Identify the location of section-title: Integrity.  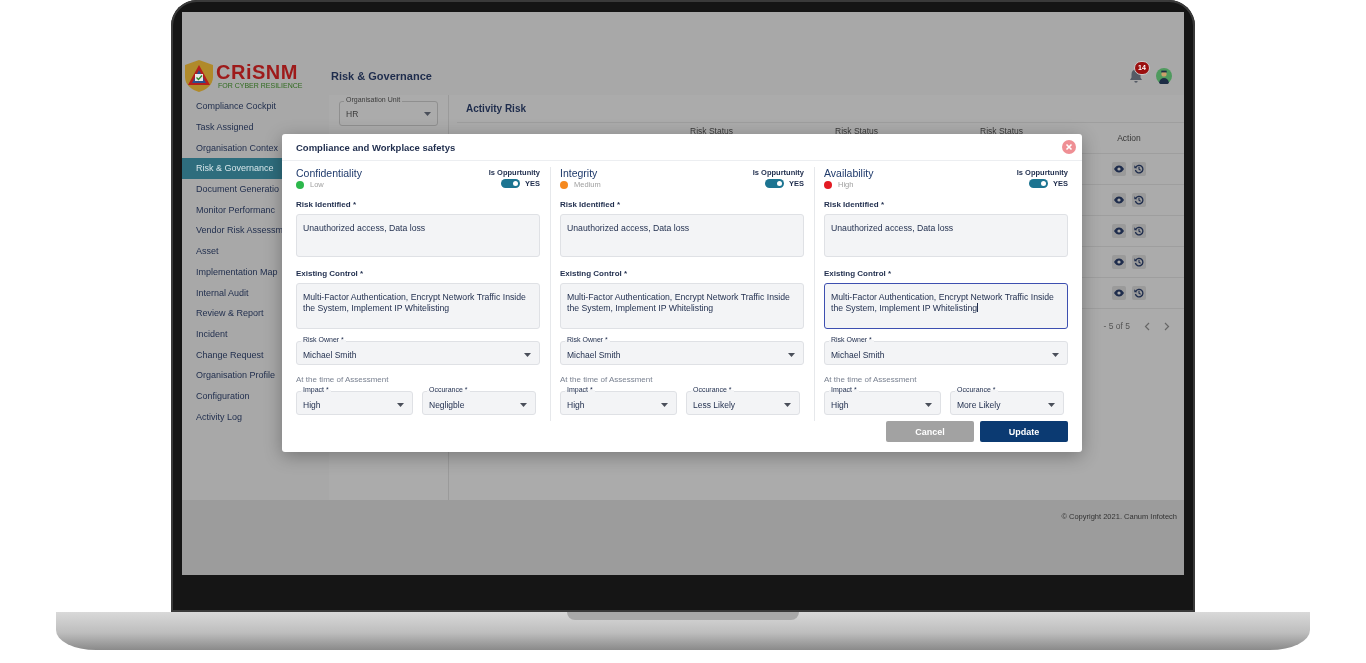
(579, 173).